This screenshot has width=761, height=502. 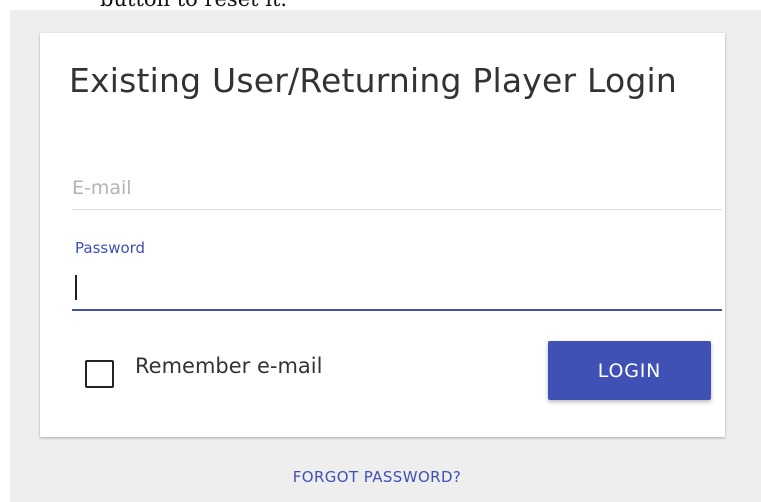 What do you see at coordinates (76, 287) in the screenshot?
I see `text-cursor` at bounding box center [76, 287].